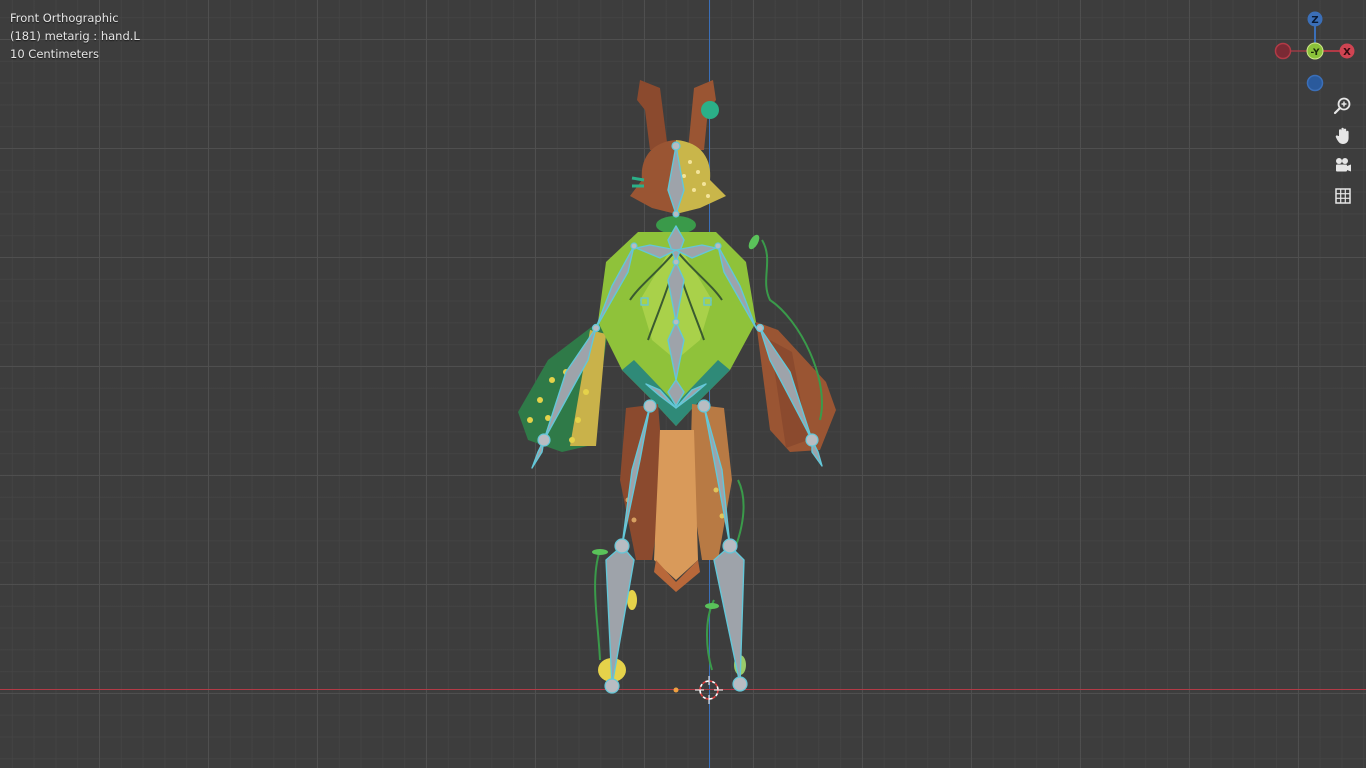  I want to click on view-name-label: Front Orthographic, so click(64, 18).